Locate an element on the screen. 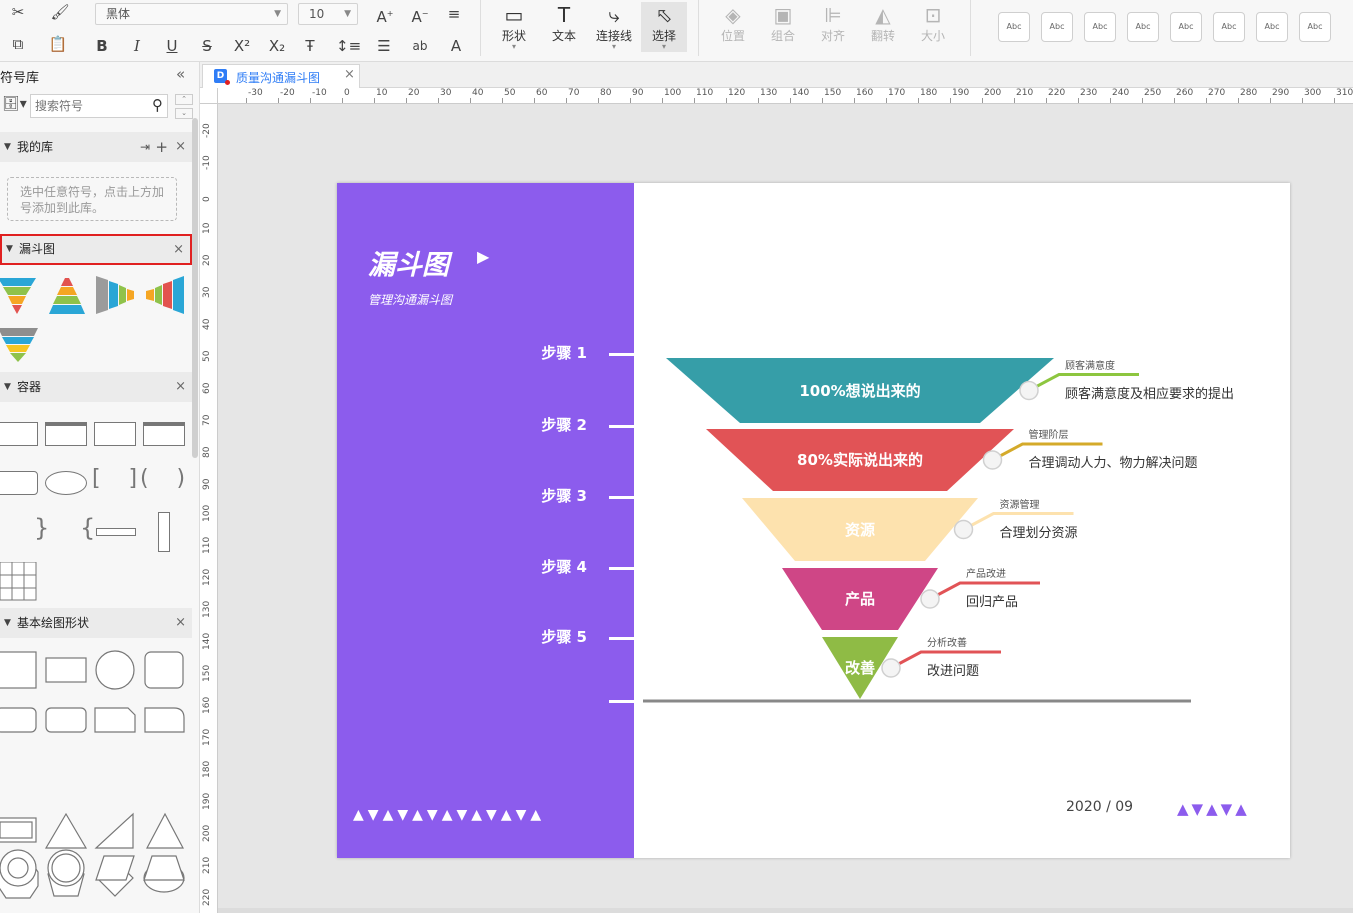  tool-text-button: T 文本 is located at coordinates (564, 27).